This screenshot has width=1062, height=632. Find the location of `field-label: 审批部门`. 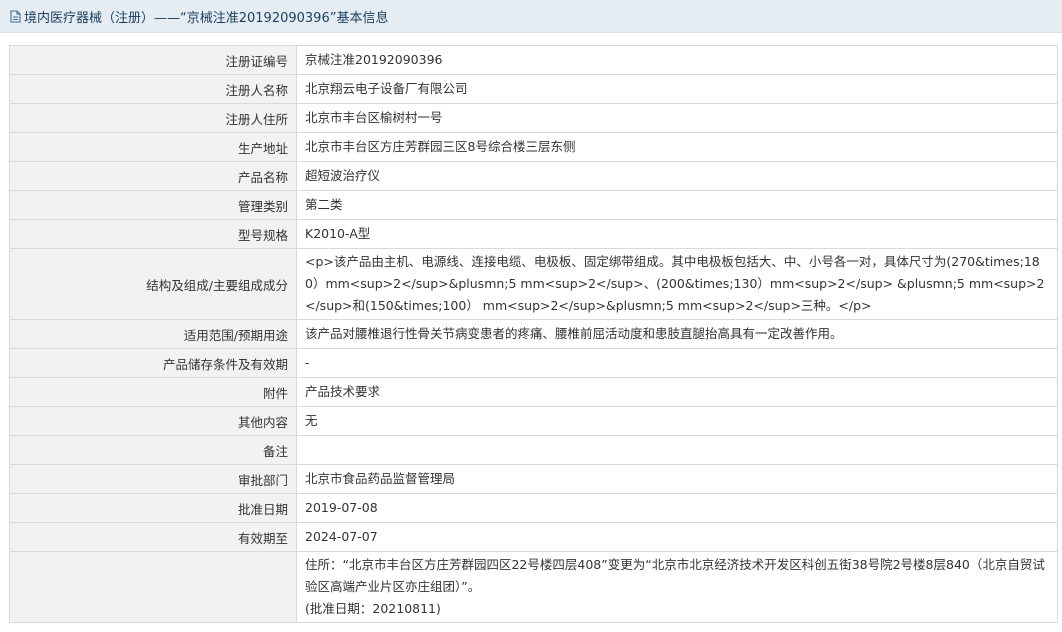

field-label: 审批部门 is located at coordinates (153, 479).